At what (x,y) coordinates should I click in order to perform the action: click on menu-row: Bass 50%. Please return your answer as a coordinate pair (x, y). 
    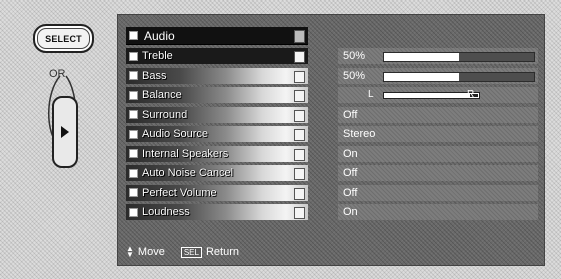
    Looking at the image, I should click on (332, 77).